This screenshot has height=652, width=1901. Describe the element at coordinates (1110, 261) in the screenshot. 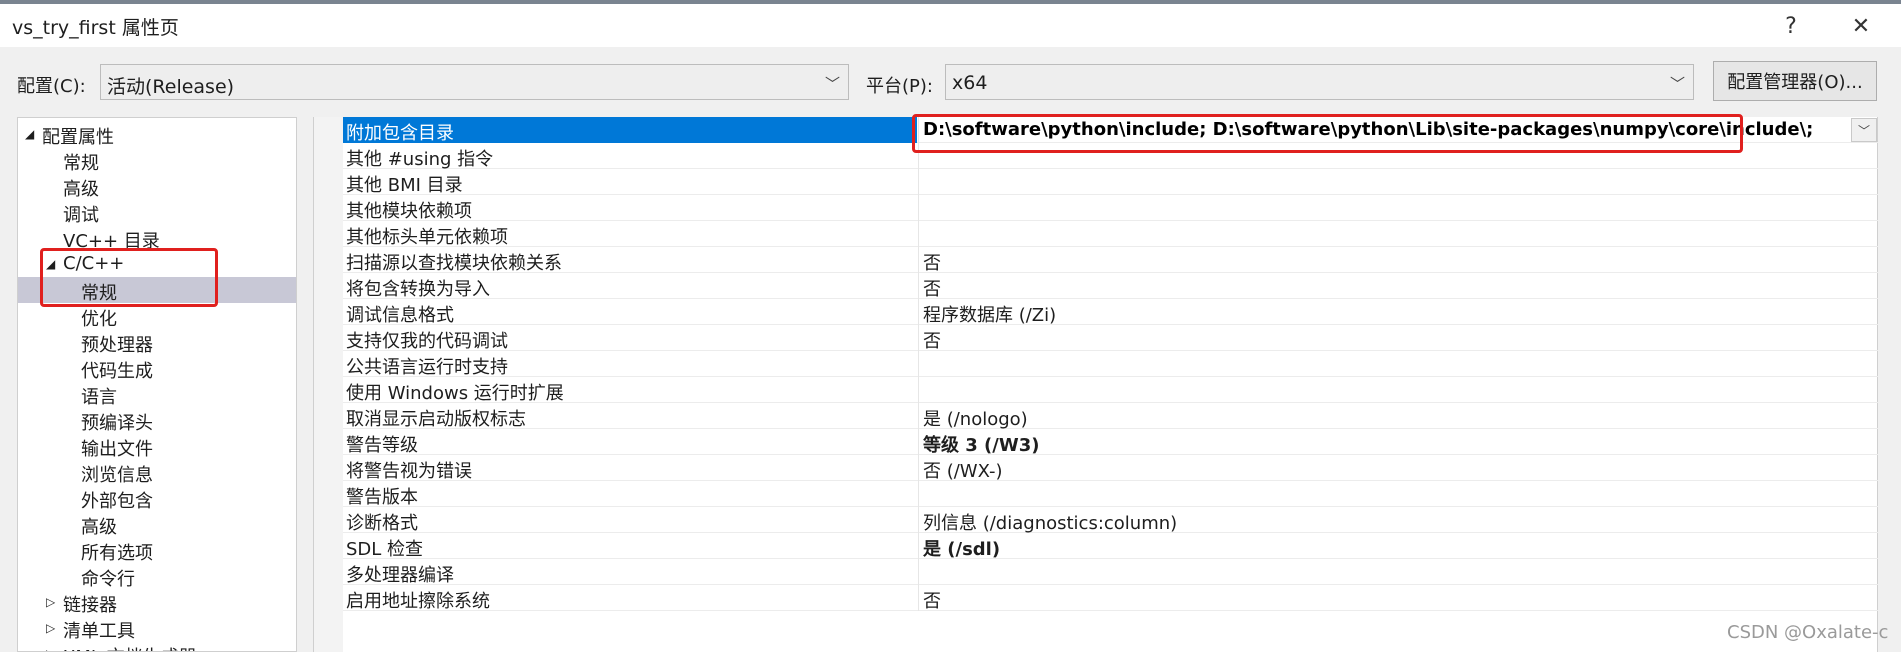

I see `property-row: 扫描源以查找模块依赖关系 否` at that location.